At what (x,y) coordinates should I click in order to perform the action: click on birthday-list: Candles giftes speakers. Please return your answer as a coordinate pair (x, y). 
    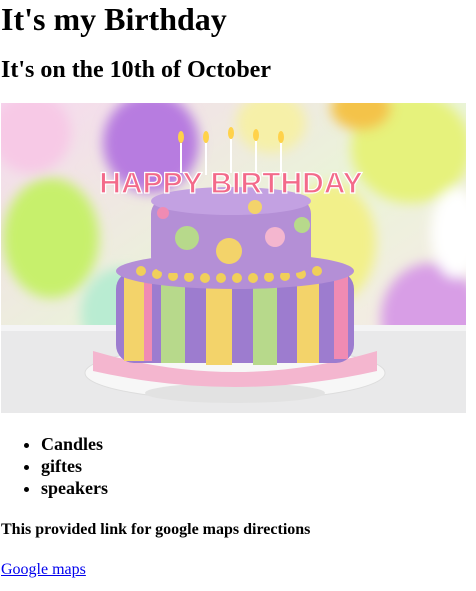
    Looking at the image, I should click on (238, 466).